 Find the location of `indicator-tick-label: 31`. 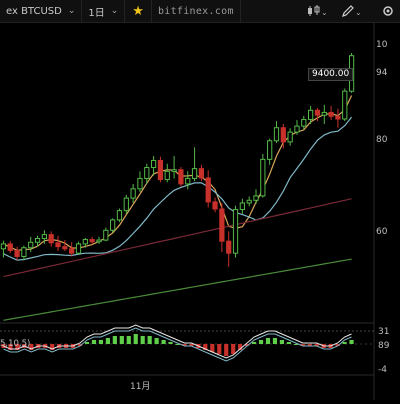

indicator-tick-label: 31 is located at coordinates (384, 332).